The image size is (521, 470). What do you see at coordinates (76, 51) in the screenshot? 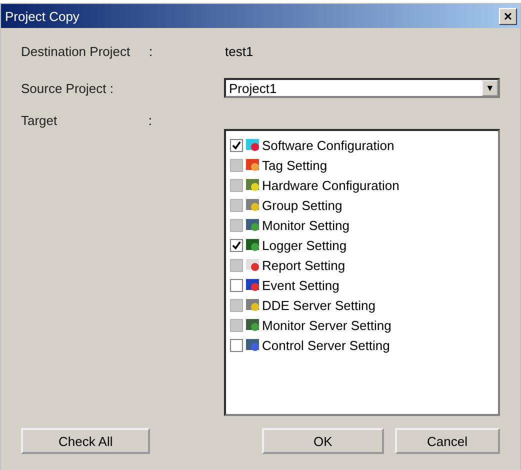
I see `destination-label: Destination Project` at bounding box center [76, 51].